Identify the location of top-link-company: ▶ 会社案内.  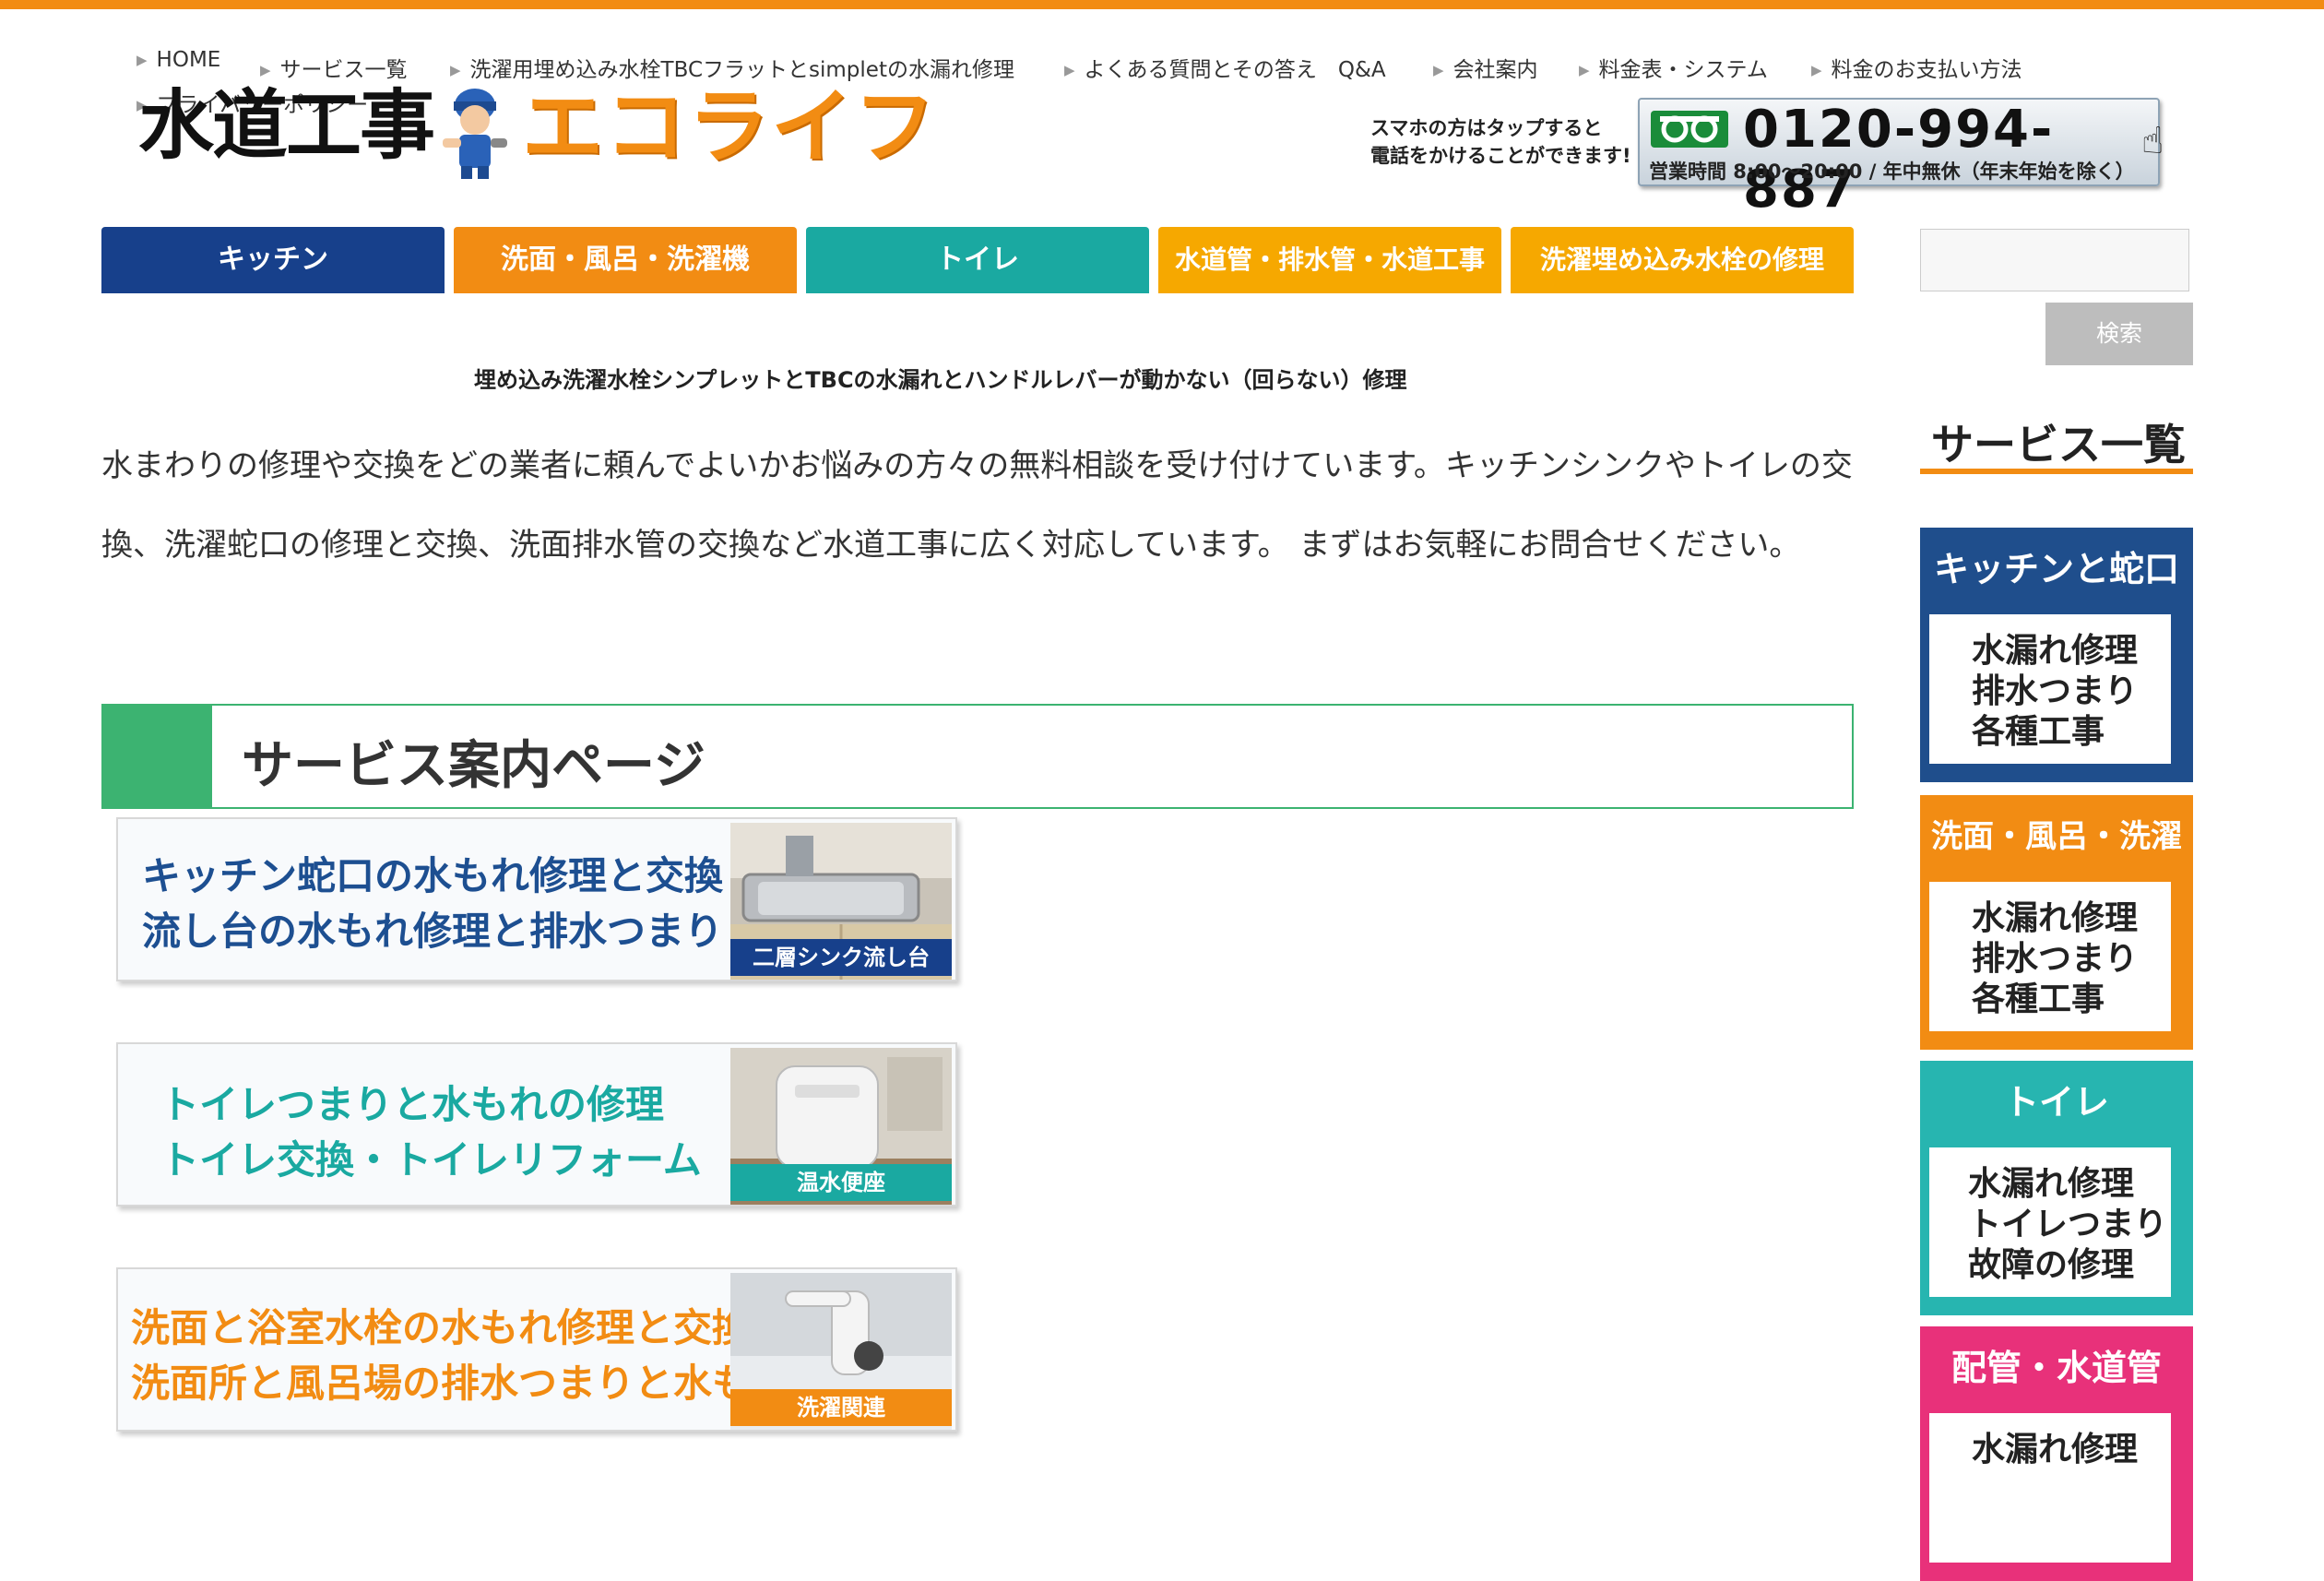
(1485, 67).